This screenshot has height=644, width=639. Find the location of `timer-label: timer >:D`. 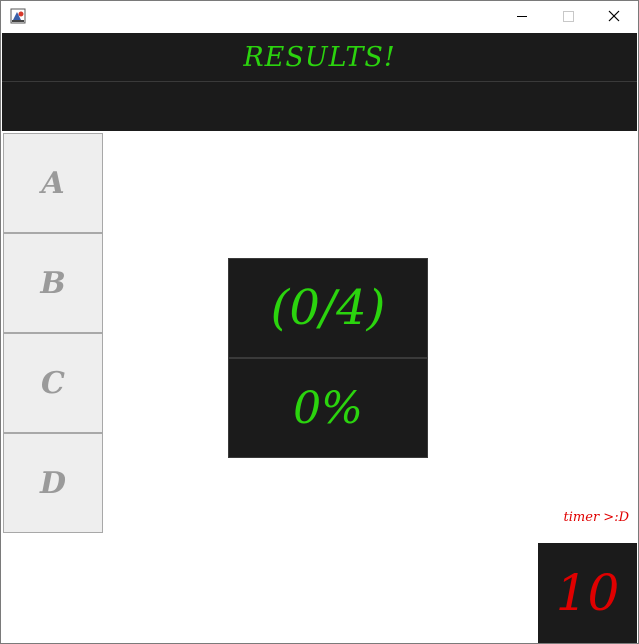

timer-label: timer >:D is located at coordinates (596, 517).